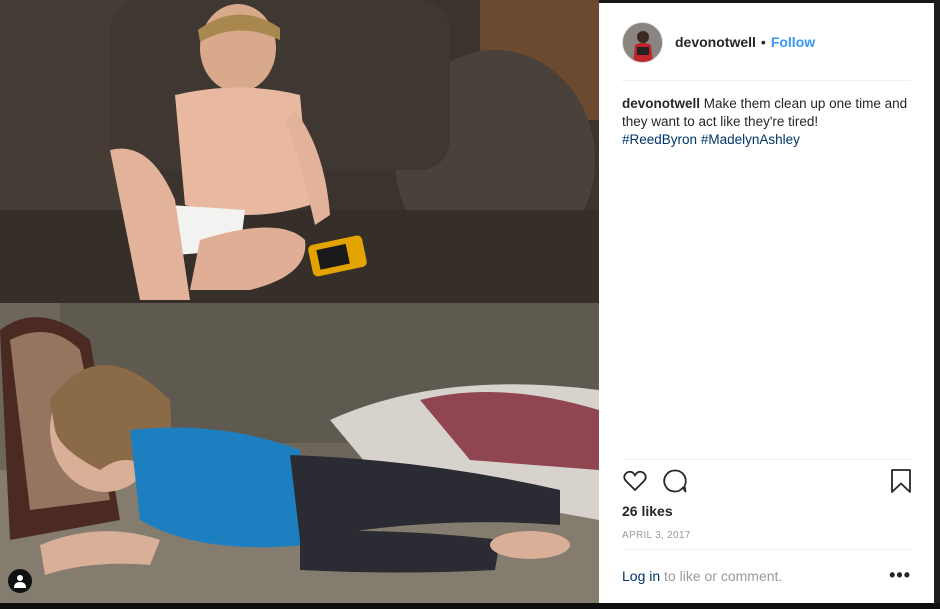 The width and height of the screenshot is (940, 609). Describe the element at coordinates (766, 459) in the screenshot. I see `actions-divider` at that location.